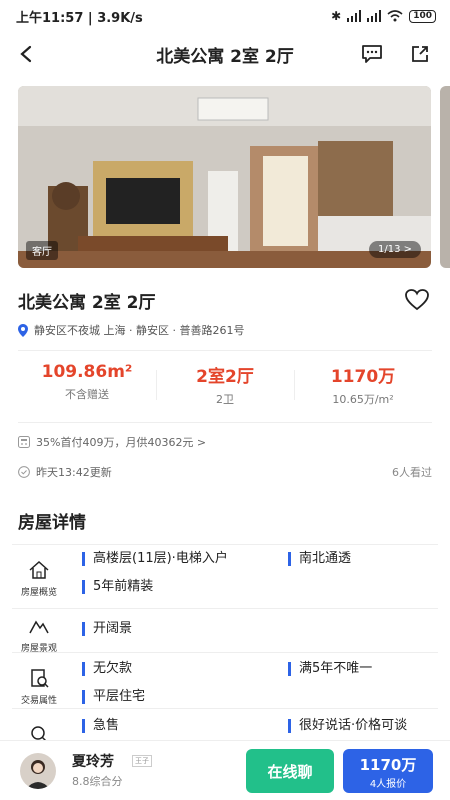 The width and height of the screenshot is (450, 800). What do you see at coordinates (52, 523) in the screenshot?
I see `section-title: 房屋详情` at bounding box center [52, 523].